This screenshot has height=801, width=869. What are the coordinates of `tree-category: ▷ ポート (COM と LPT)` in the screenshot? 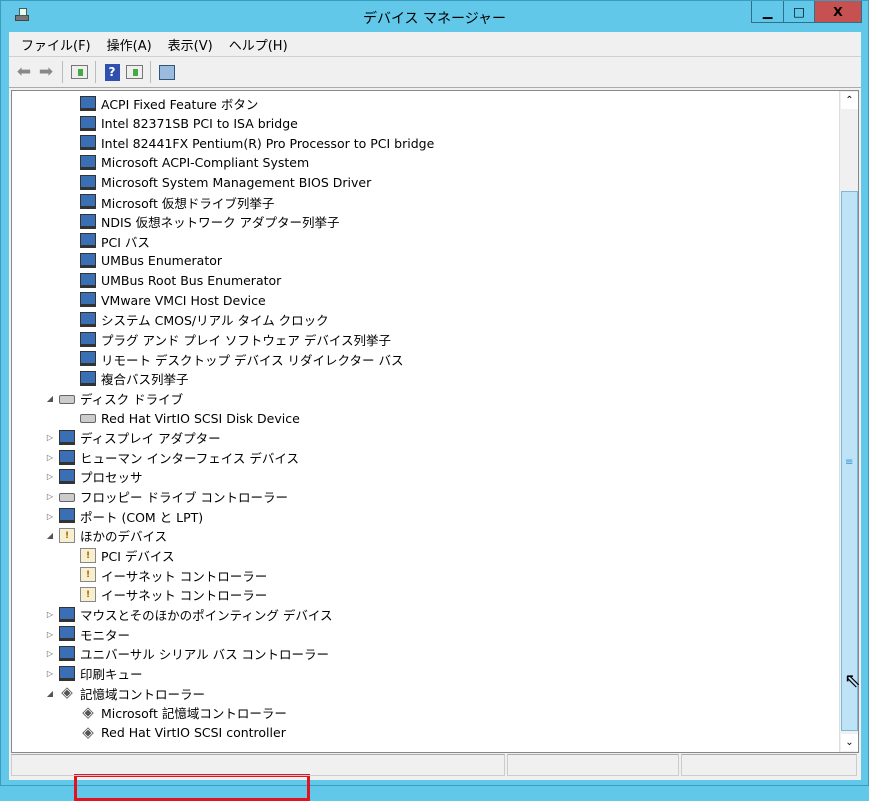 It's located at (426, 516).